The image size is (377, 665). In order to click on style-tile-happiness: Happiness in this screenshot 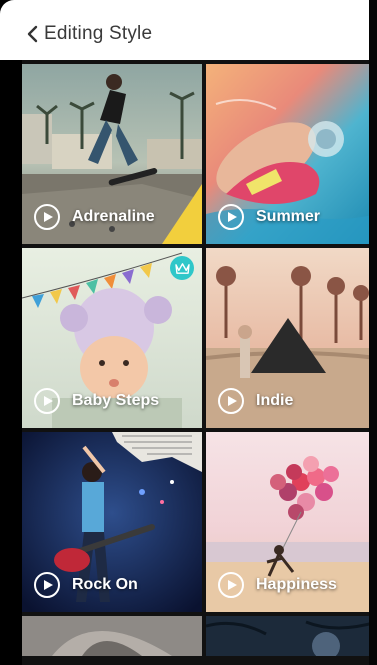, I will do `click(291, 522)`.